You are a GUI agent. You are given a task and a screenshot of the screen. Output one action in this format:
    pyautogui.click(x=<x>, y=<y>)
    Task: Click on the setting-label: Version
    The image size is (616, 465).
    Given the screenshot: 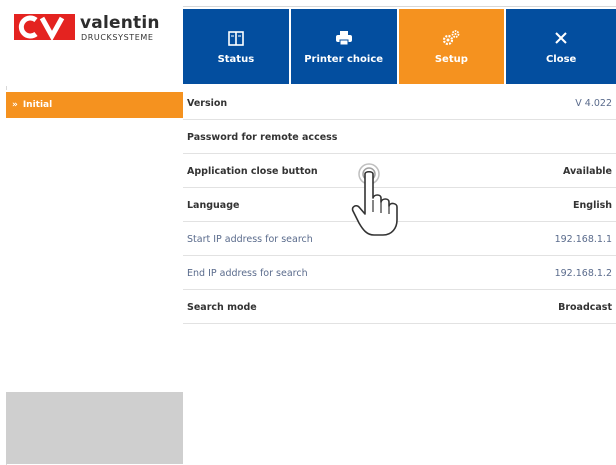 What is the action you would take?
    pyautogui.click(x=207, y=103)
    